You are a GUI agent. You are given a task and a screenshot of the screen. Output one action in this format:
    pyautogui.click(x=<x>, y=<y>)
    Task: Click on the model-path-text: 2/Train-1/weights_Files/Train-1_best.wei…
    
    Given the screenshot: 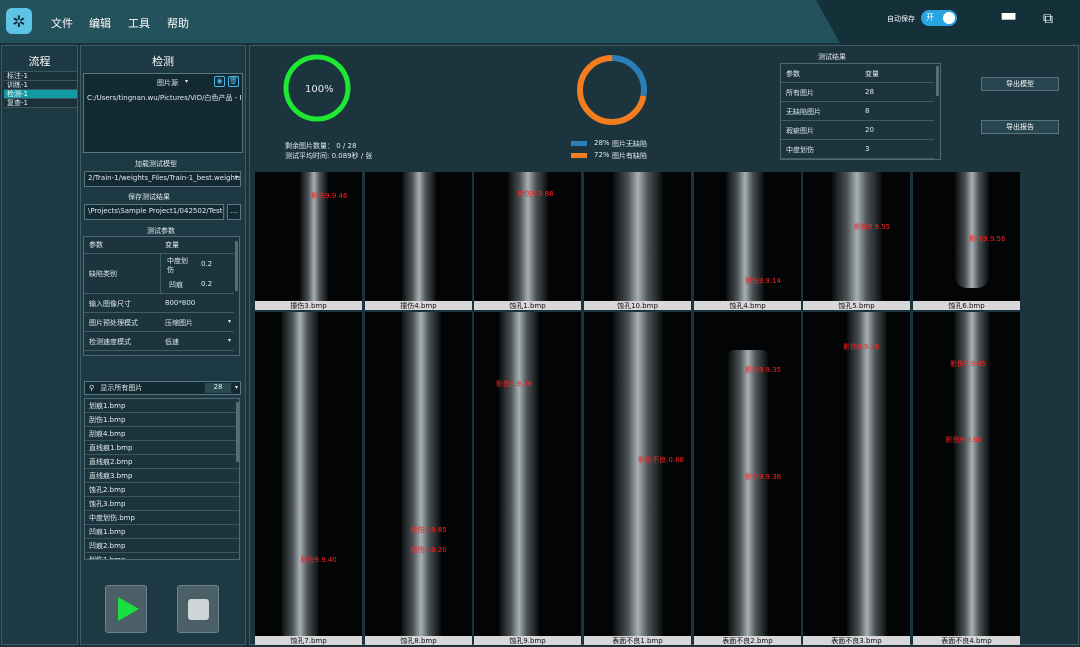 What is the action you would take?
    pyautogui.click(x=164, y=178)
    